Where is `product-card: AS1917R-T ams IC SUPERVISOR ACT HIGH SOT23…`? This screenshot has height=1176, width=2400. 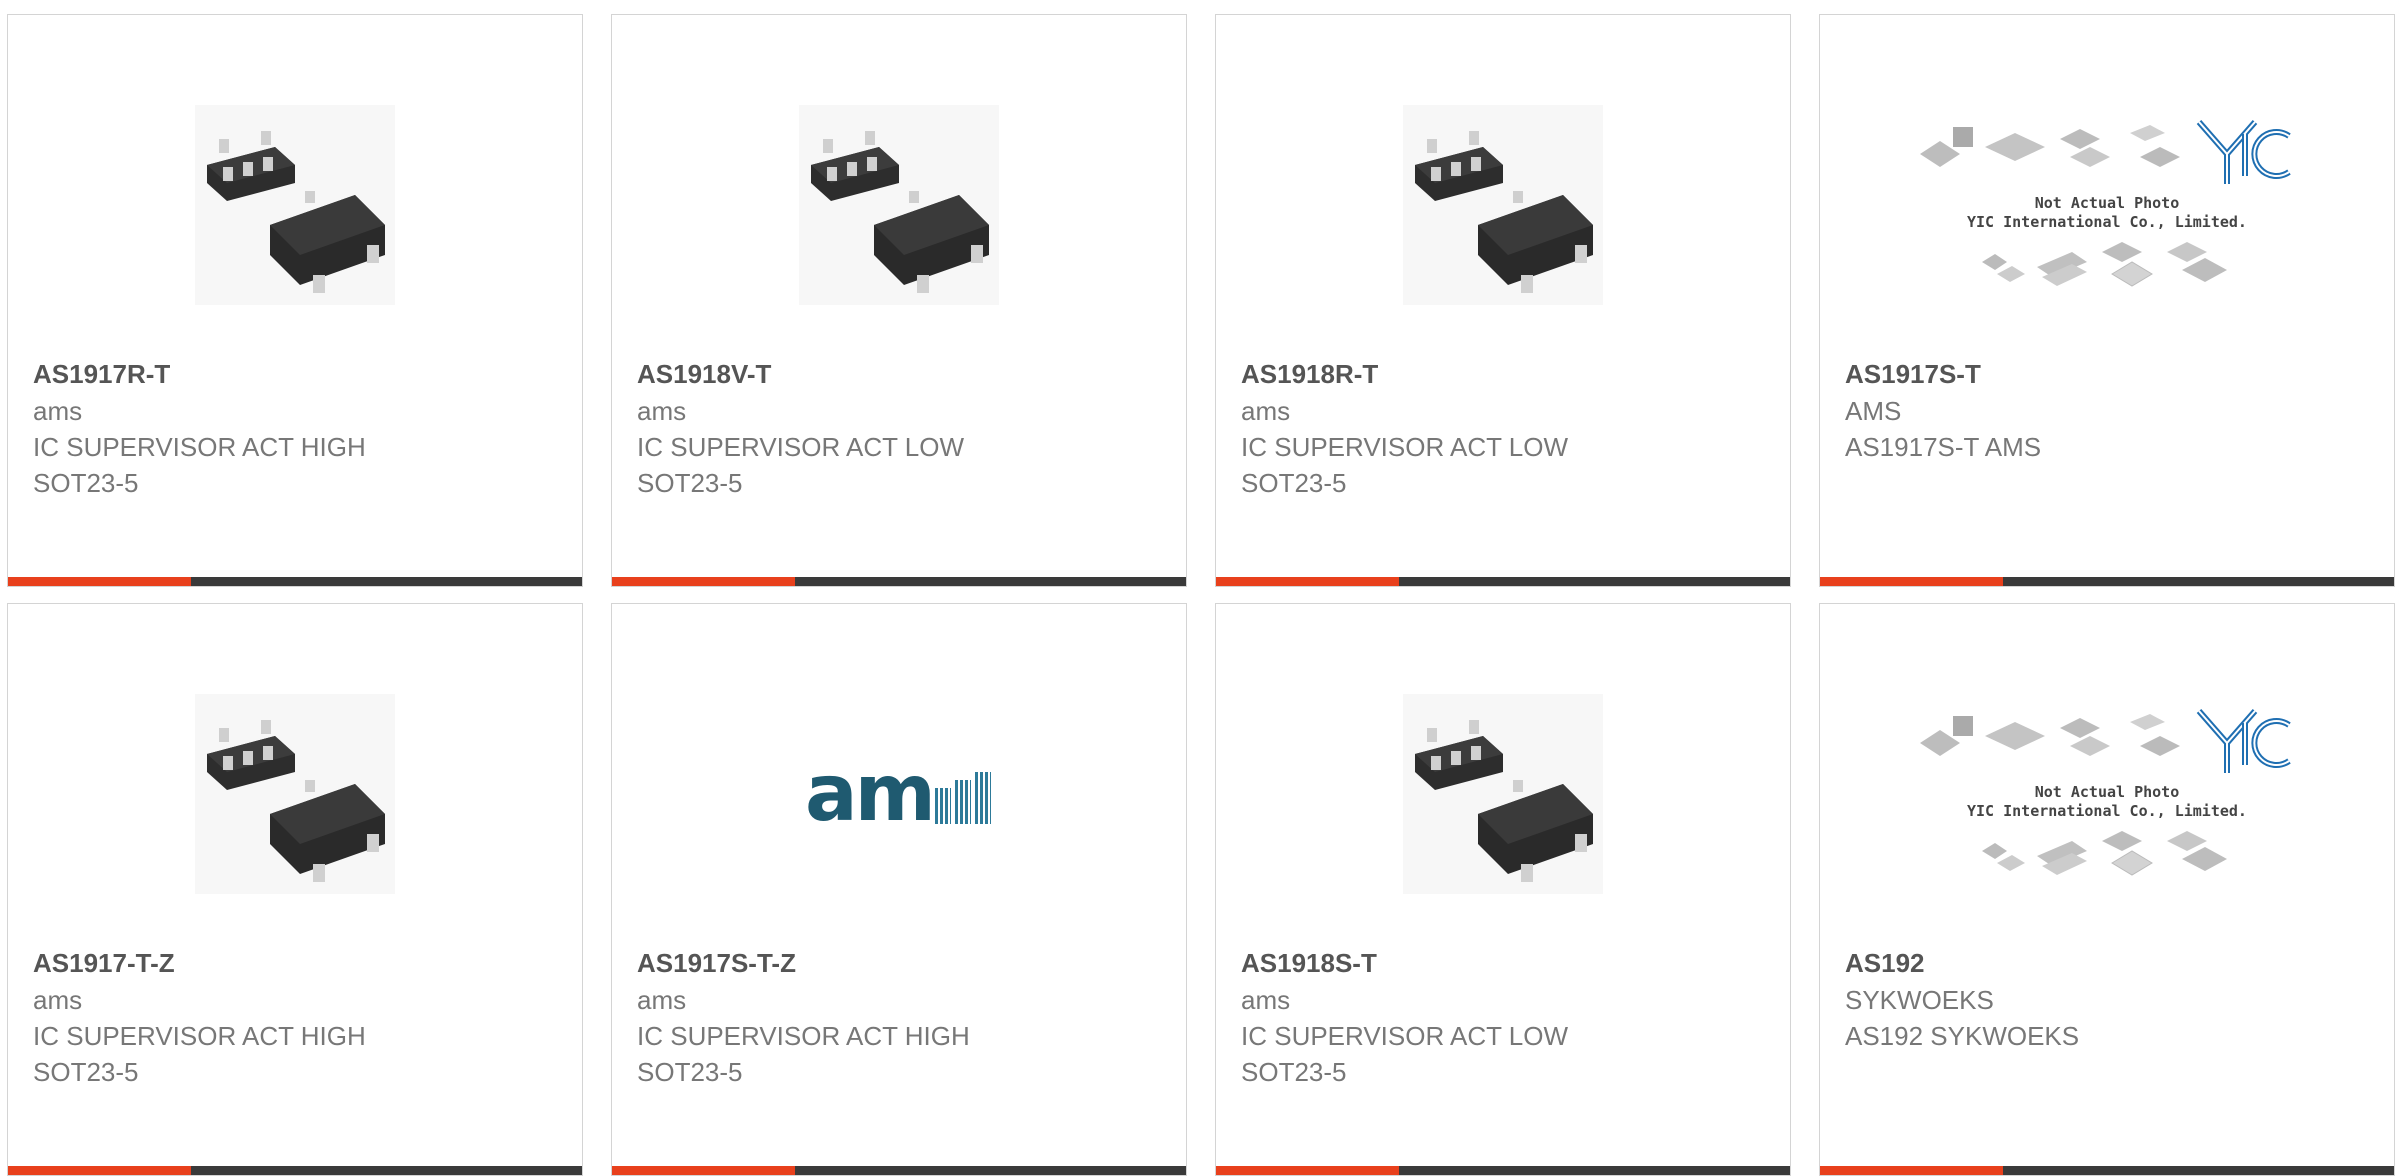 product-card: AS1917R-T ams IC SUPERVISOR ACT HIGH SOT23… is located at coordinates (295, 300).